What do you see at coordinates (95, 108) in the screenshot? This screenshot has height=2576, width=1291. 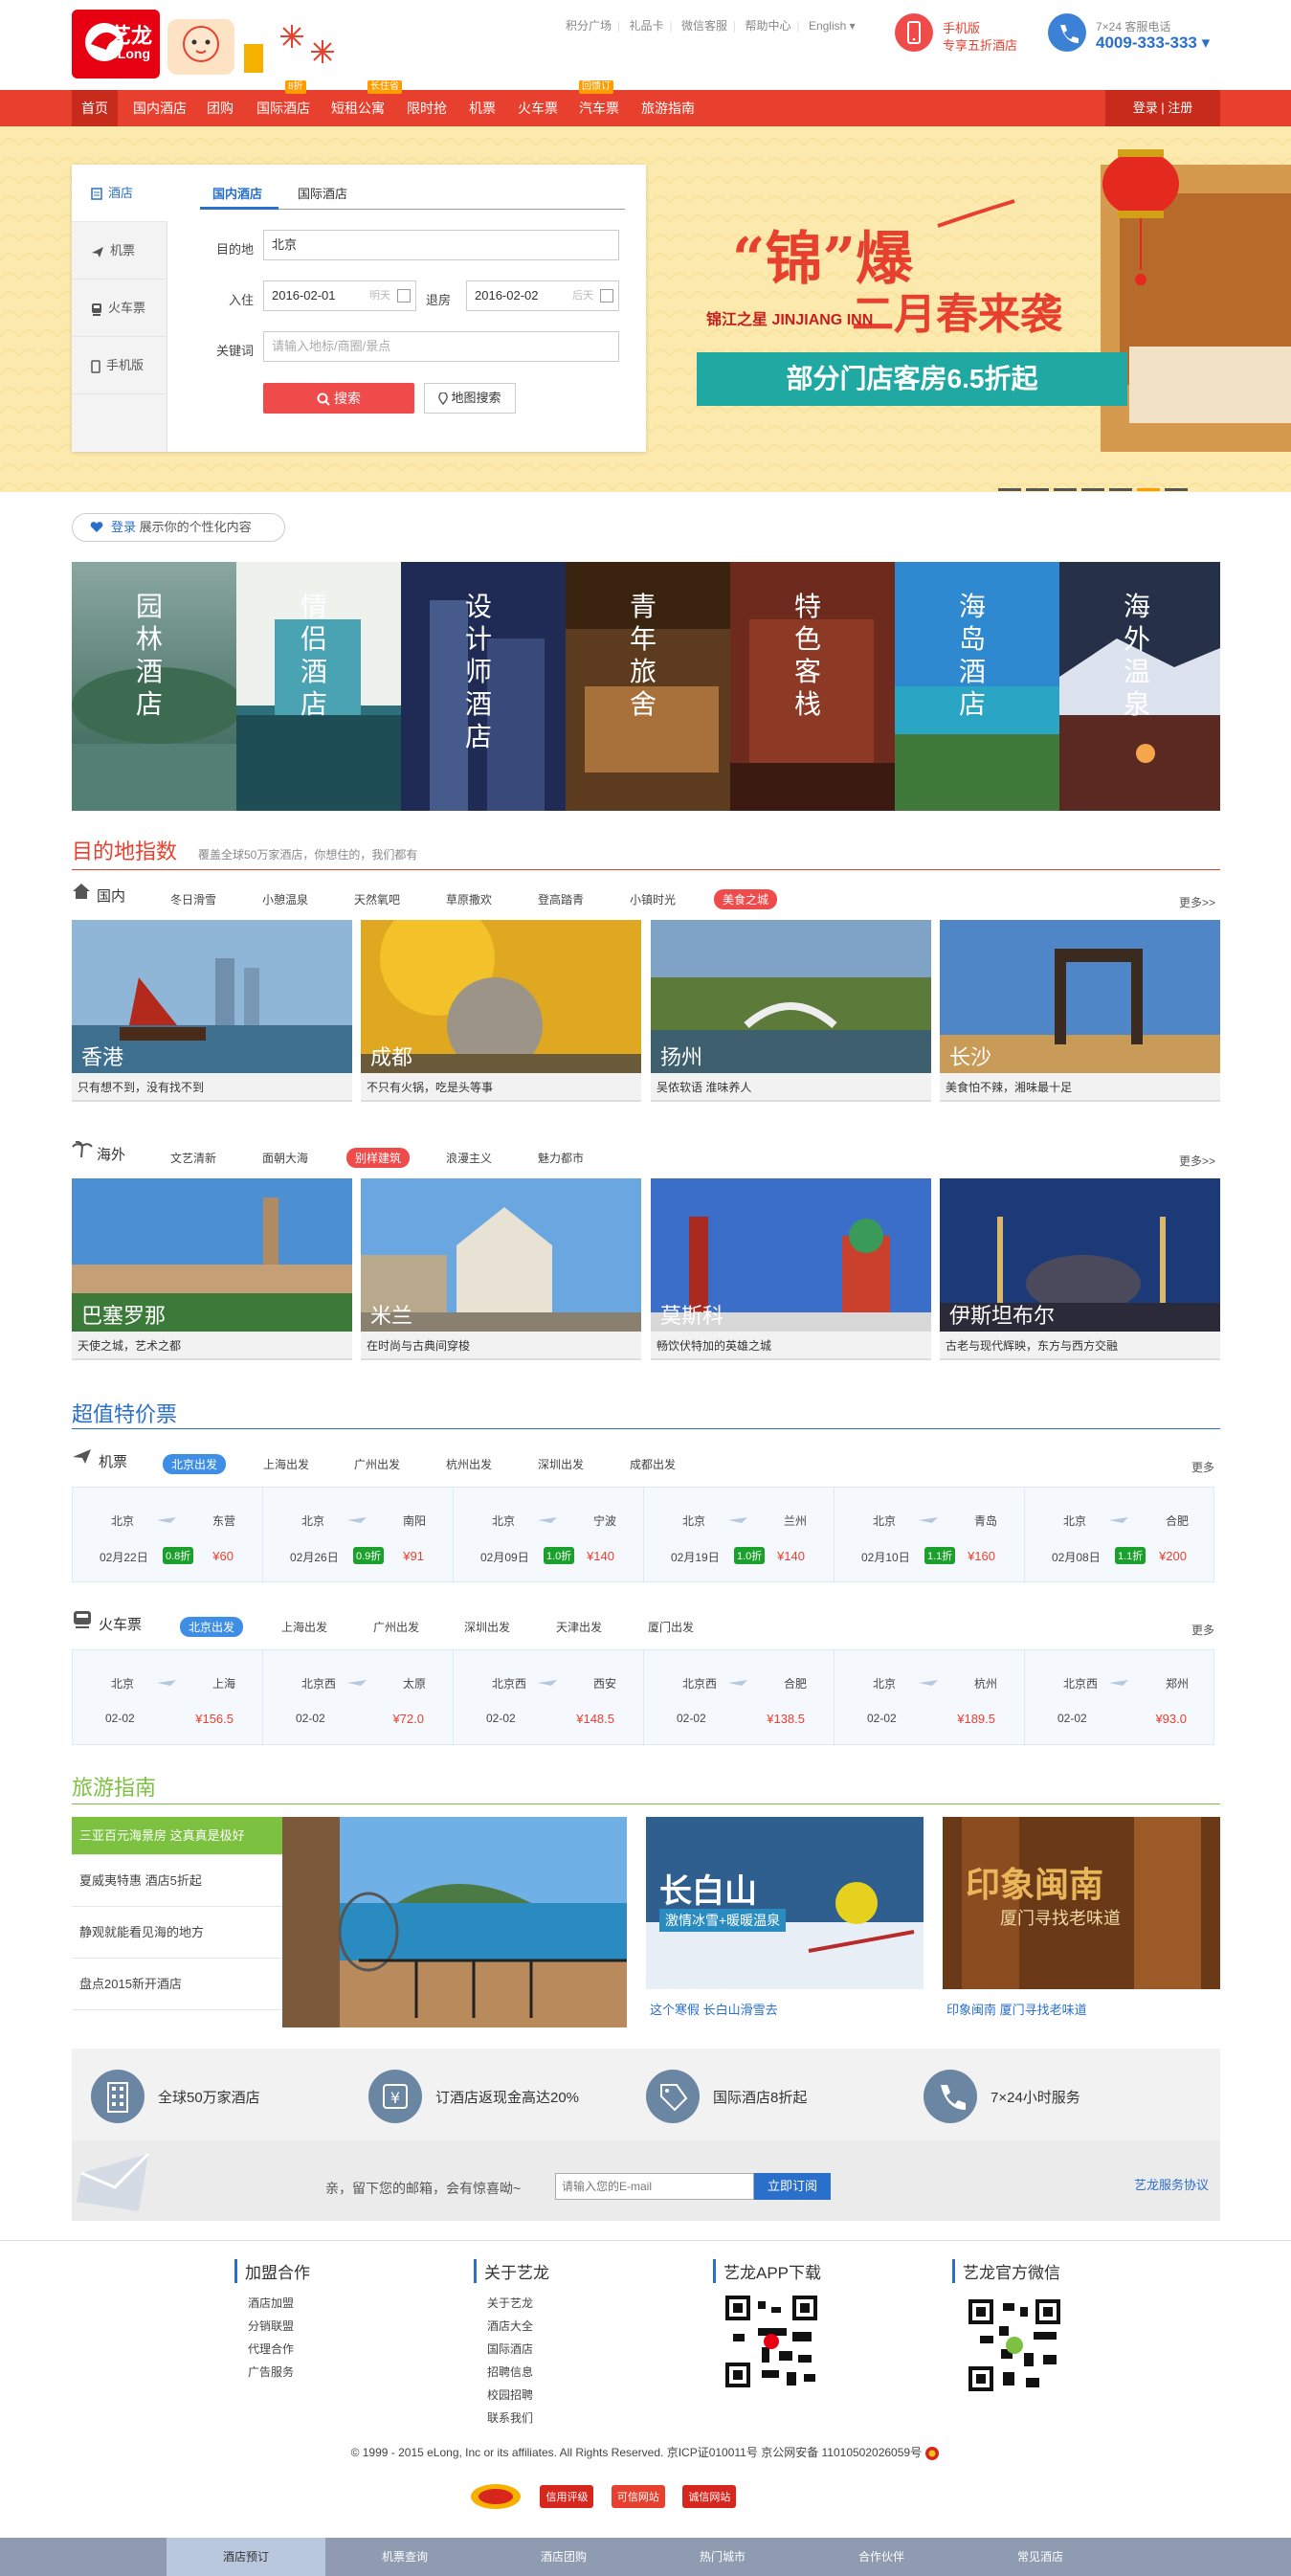 I see `nav-home: 首页` at bounding box center [95, 108].